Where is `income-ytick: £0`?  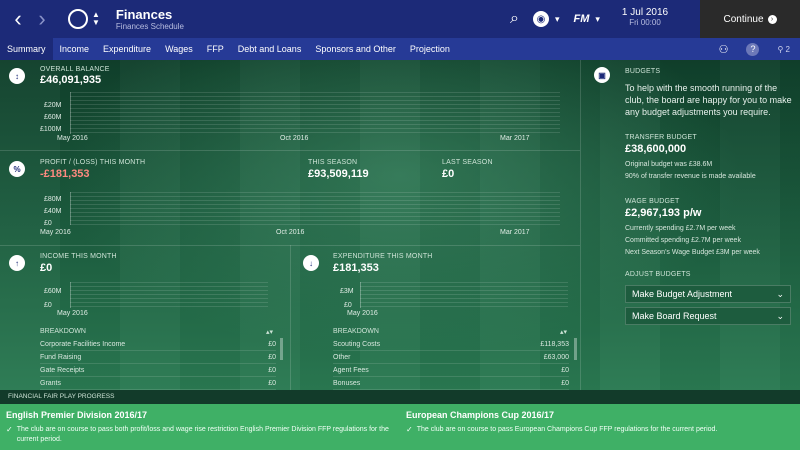 income-ytick: £0 is located at coordinates (48, 305).